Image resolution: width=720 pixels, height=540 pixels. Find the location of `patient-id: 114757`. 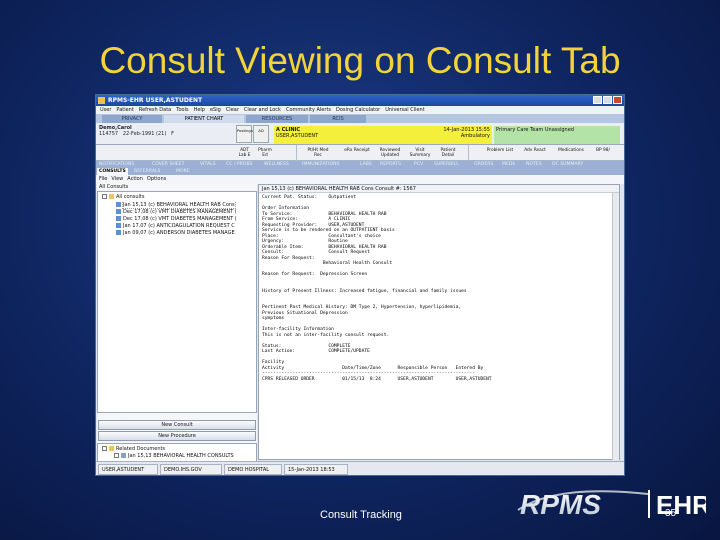

patient-id: 114757 is located at coordinates (109, 134).